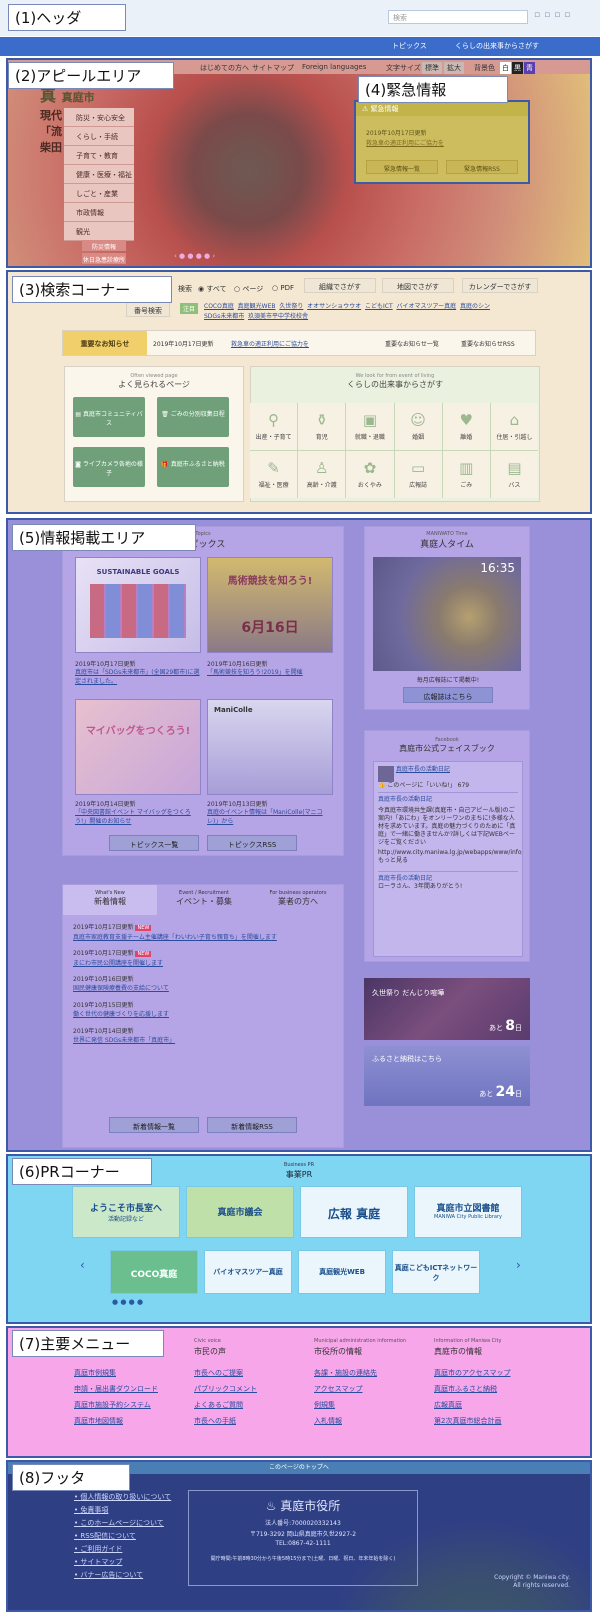 The width and height of the screenshot is (600, 1614). I want to click on menu-link: 市長へのご提案, so click(253, 1376).